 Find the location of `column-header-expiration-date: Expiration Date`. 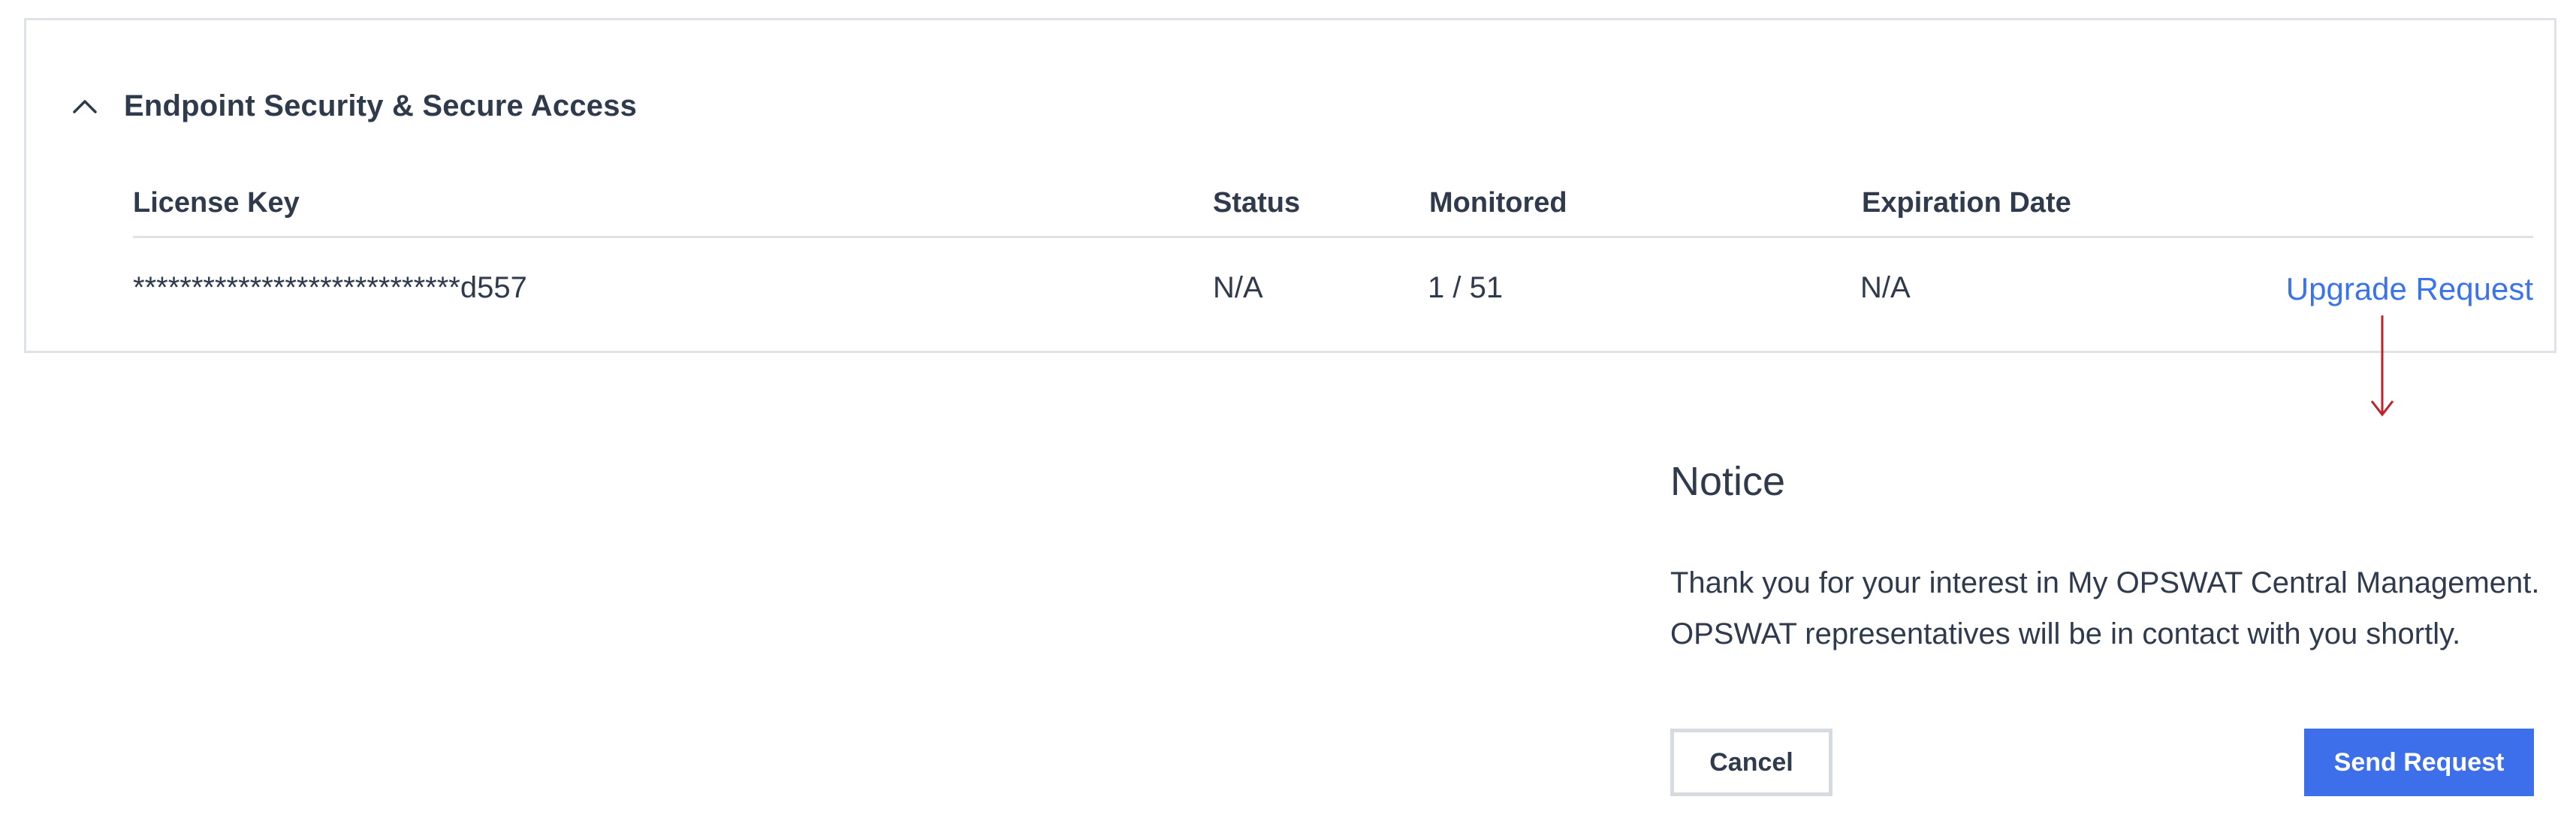

column-header-expiration-date: Expiration Date is located at coordinates (1966, 203).